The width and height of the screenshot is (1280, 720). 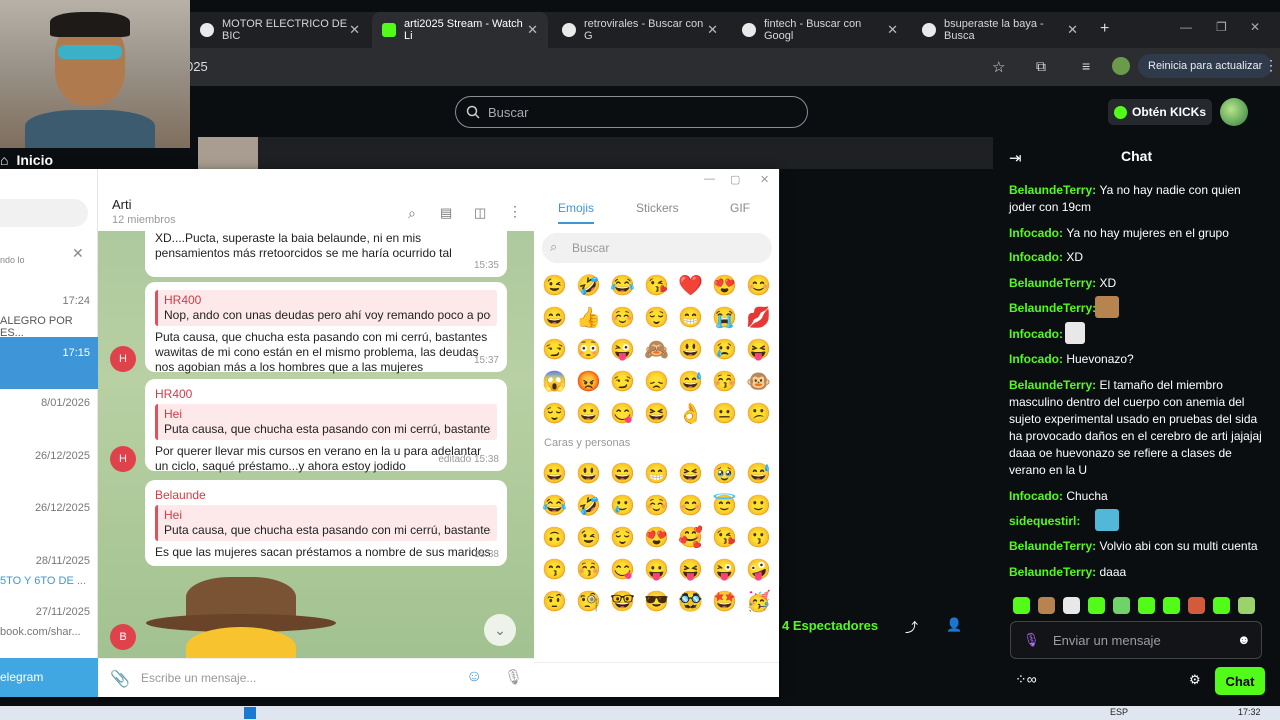 I want to click on emoji-item: 😃, so click(x=593, y=473).